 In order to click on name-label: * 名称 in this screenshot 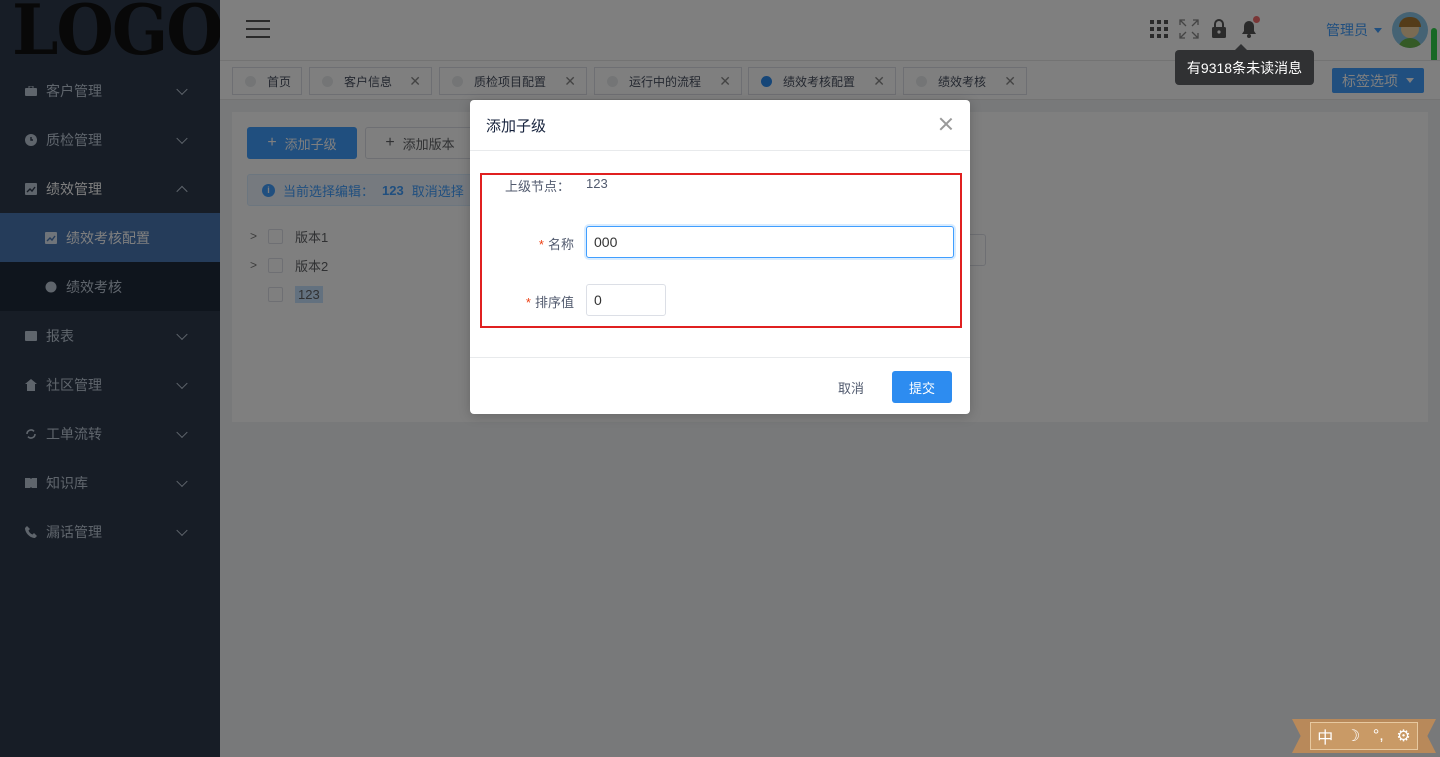, I will do `click(556, 244)`.